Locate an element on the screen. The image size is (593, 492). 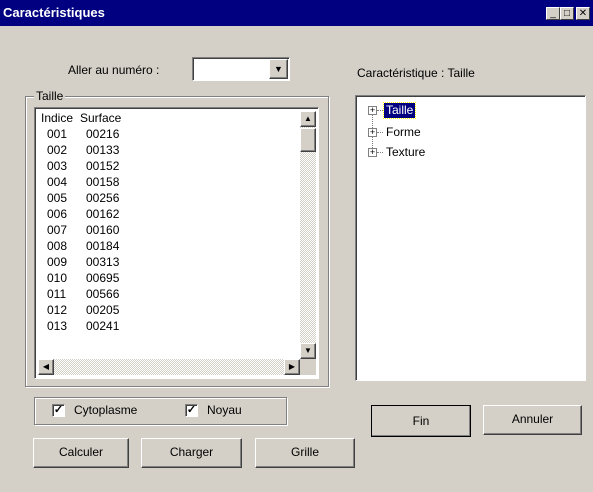
indice-cell: 007 is located at coordinates (57, 230).